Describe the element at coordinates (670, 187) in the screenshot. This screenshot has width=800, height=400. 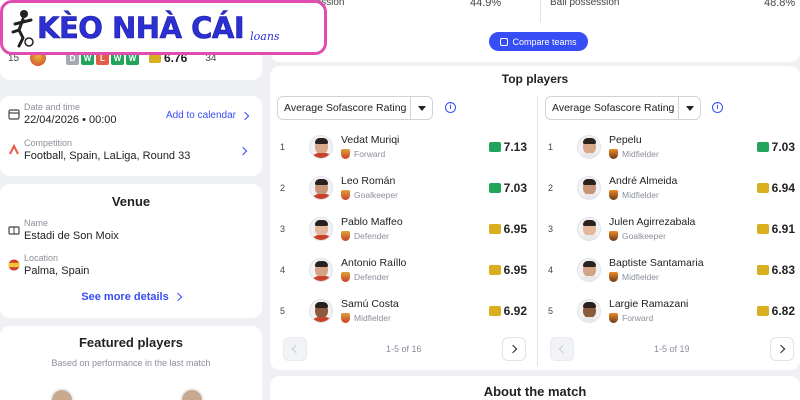
I see `player-row: 2 André Almeida Midfielder 6.94` at that location.